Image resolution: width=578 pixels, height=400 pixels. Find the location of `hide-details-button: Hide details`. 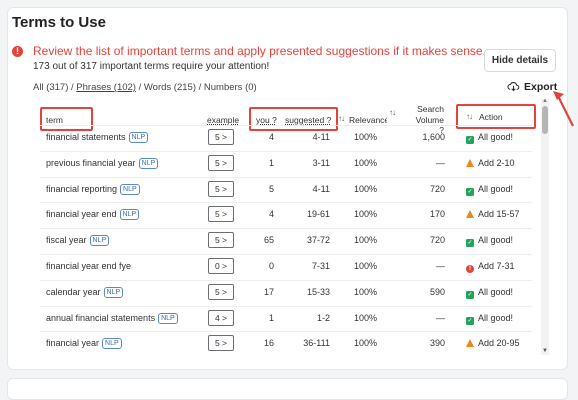

hide-details-button: Hide details is located at coordinates (520, 60).